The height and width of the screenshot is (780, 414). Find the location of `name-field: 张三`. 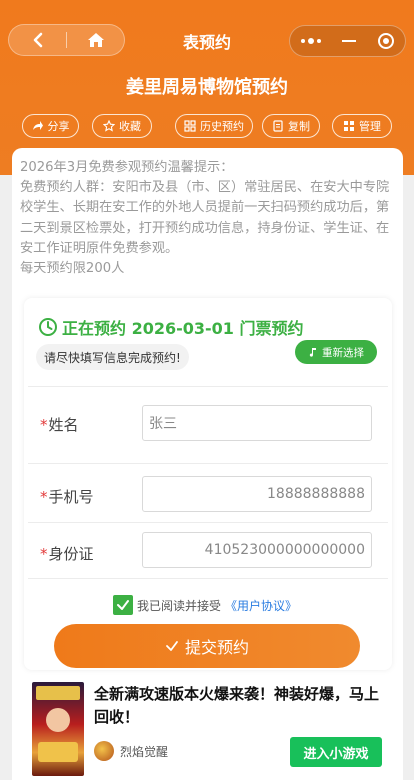

name-field: 张三 is located at coordinates (257, 423).